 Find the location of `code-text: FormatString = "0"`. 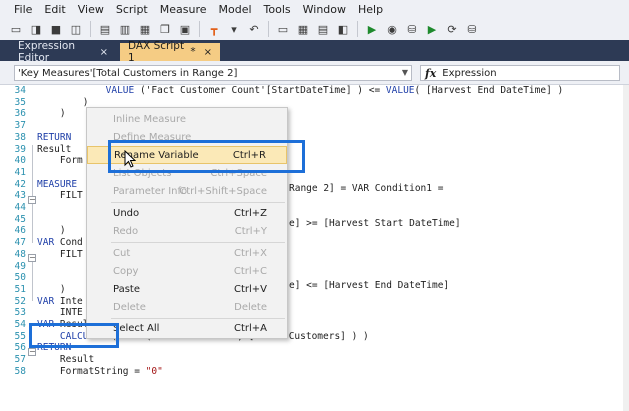

code-text: FormatString = "0" is located at coordinates (100, 371).